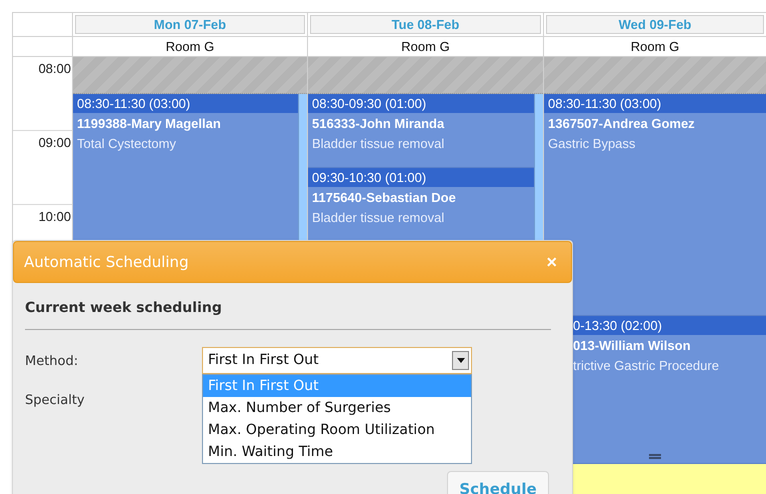  Describe the element at coordinates (54, 68) in the screenshot. I see `time-label: 08:00` at that location.